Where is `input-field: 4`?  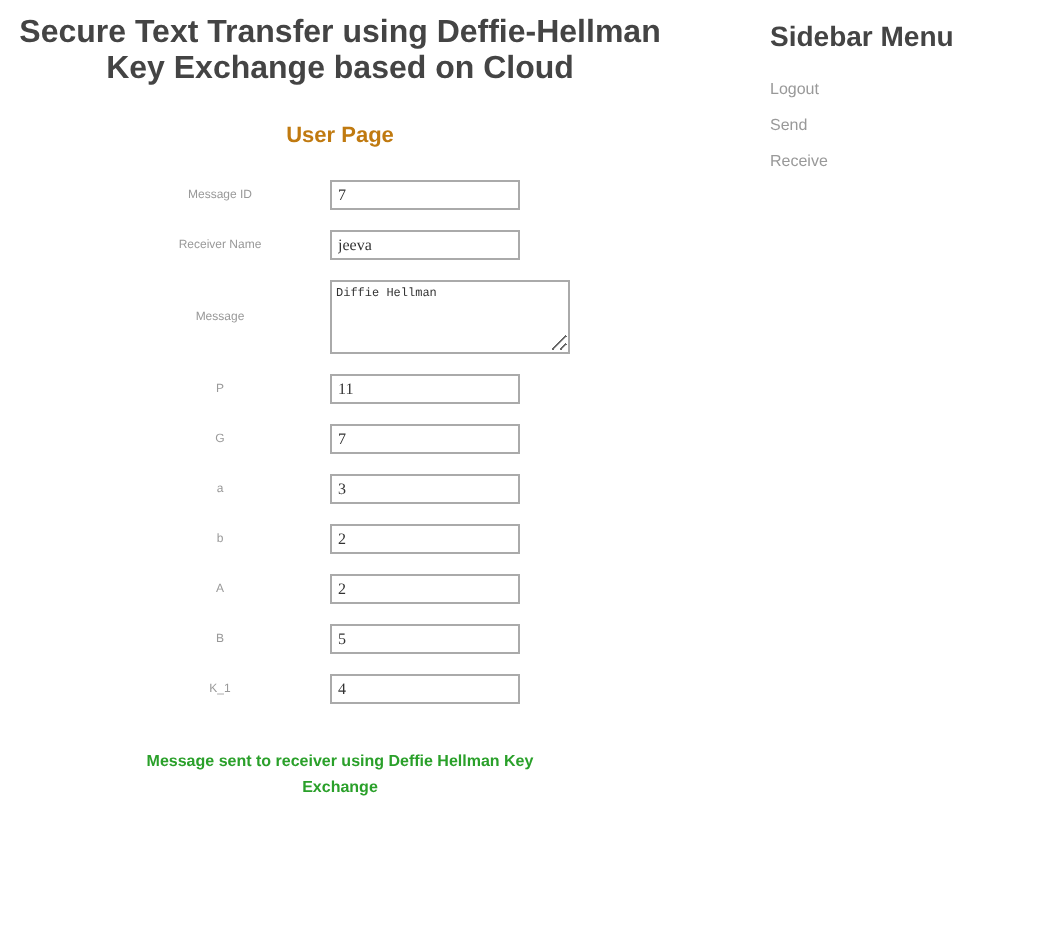 input-field: 4 is located at coordinates (425, 689).